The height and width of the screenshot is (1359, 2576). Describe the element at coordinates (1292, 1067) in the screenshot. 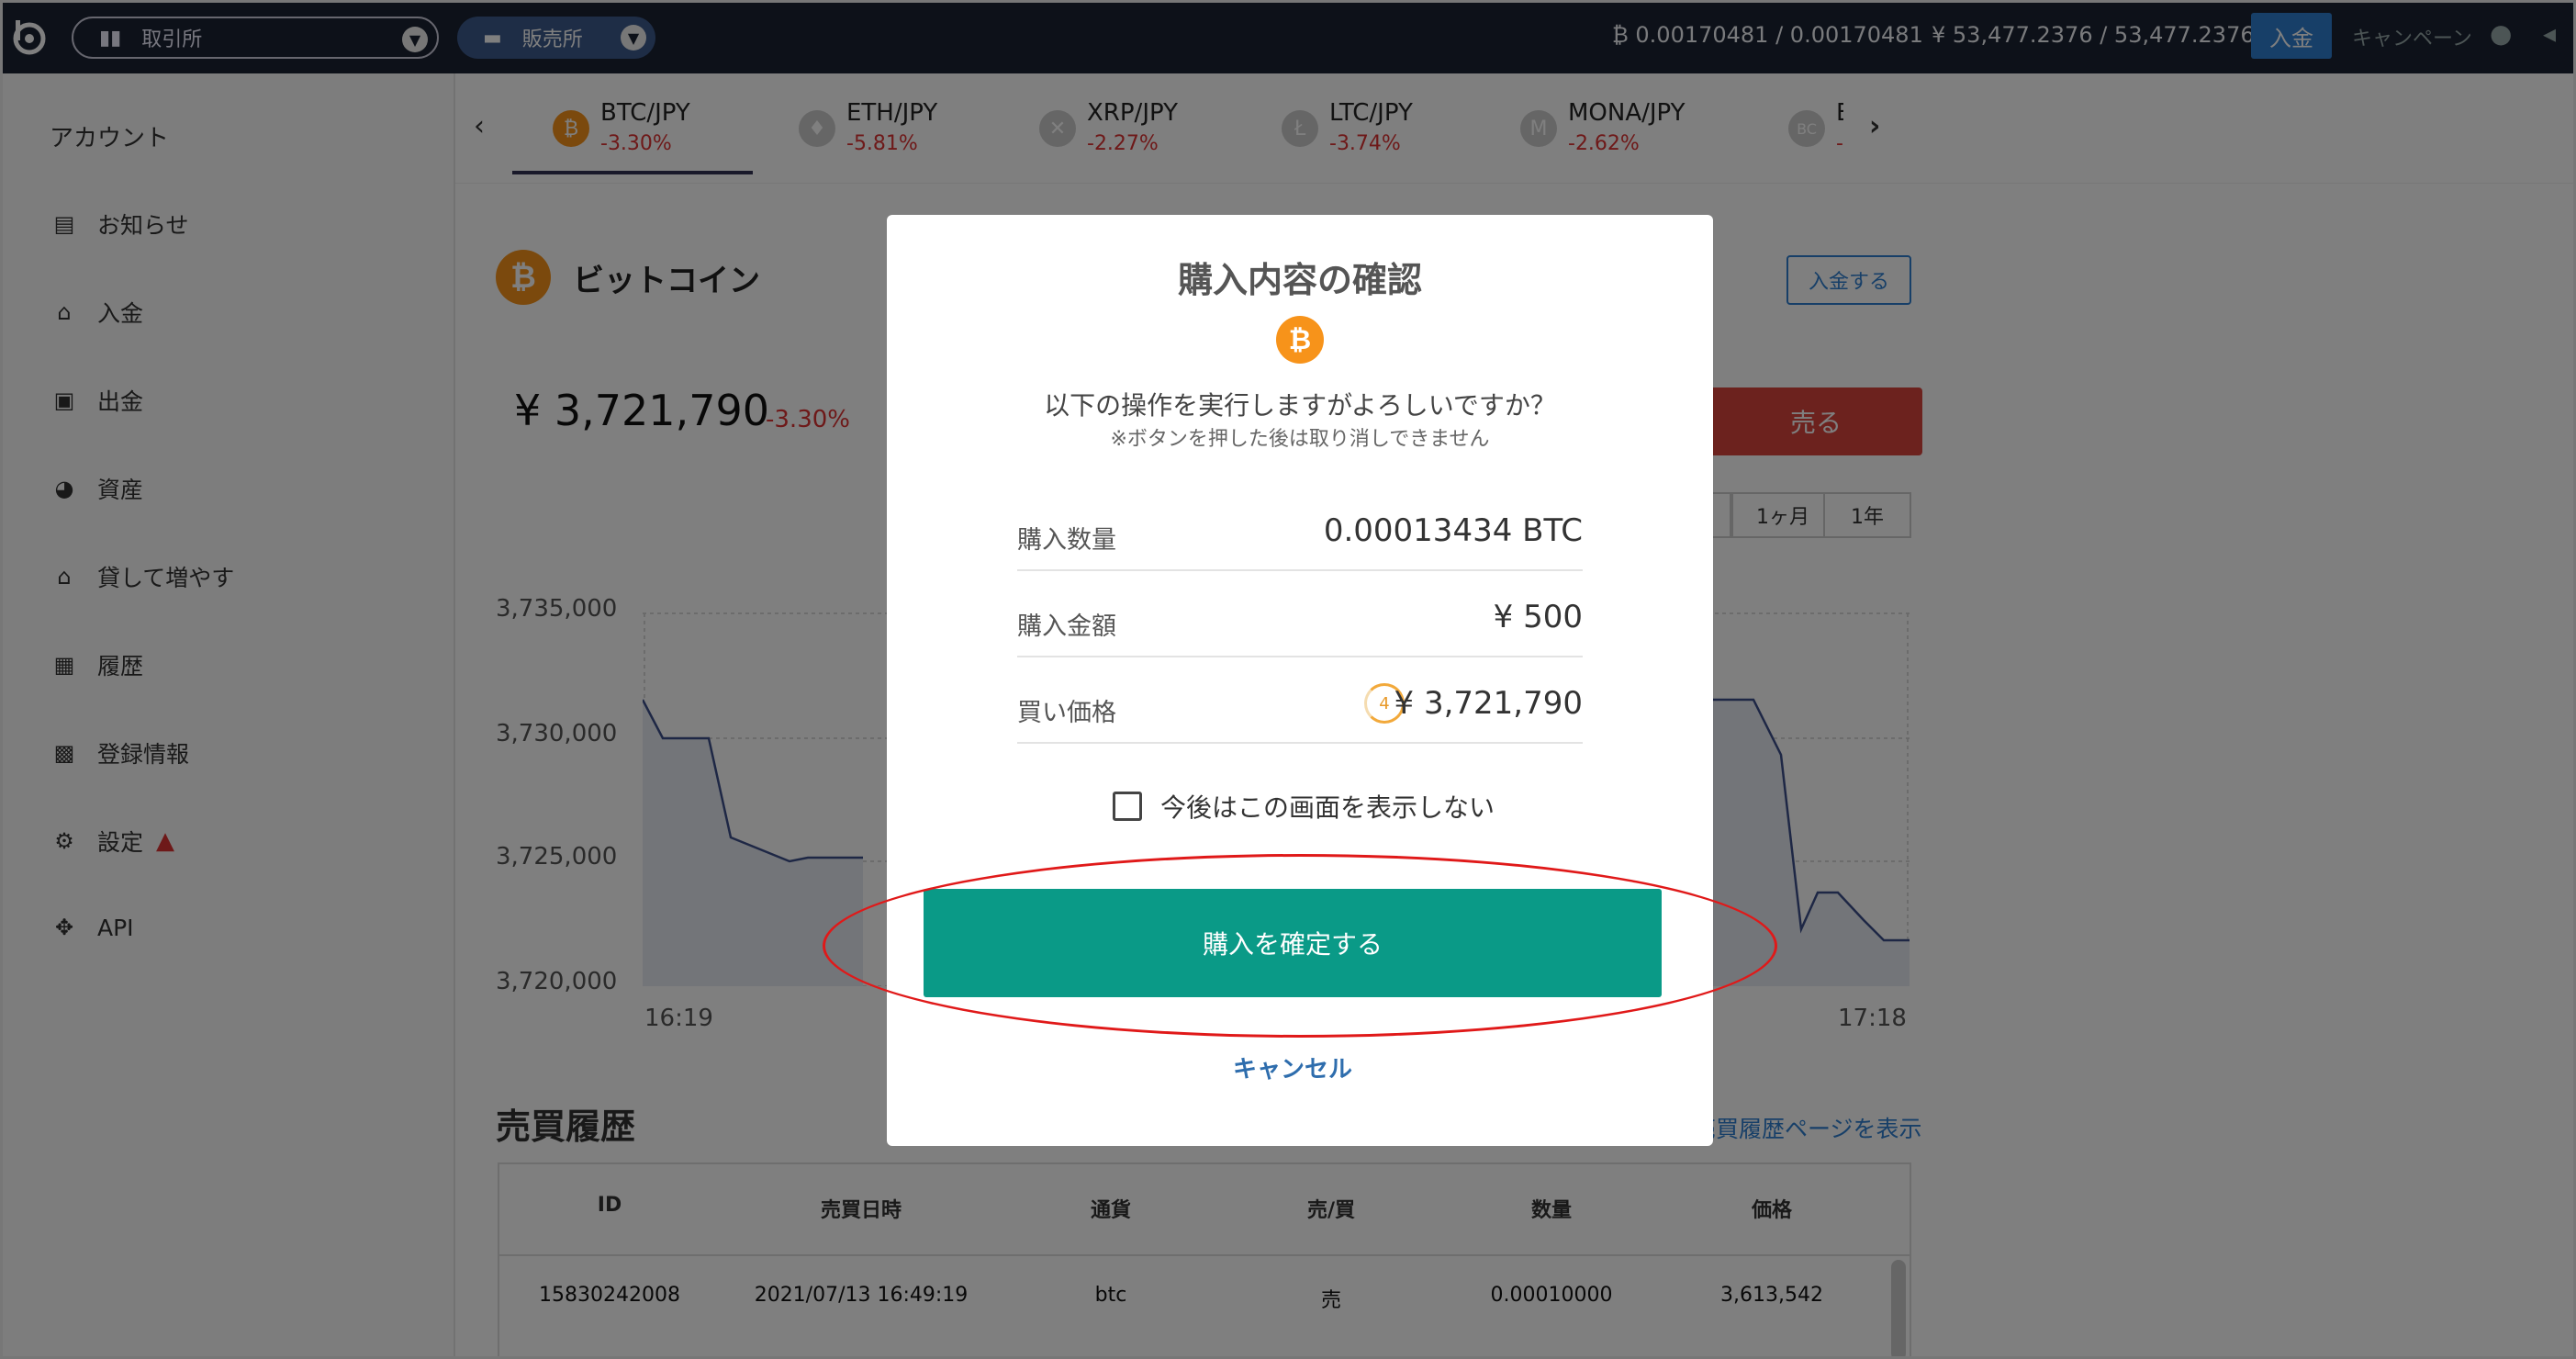

I see `cancel-link: キャンセル` at that location.